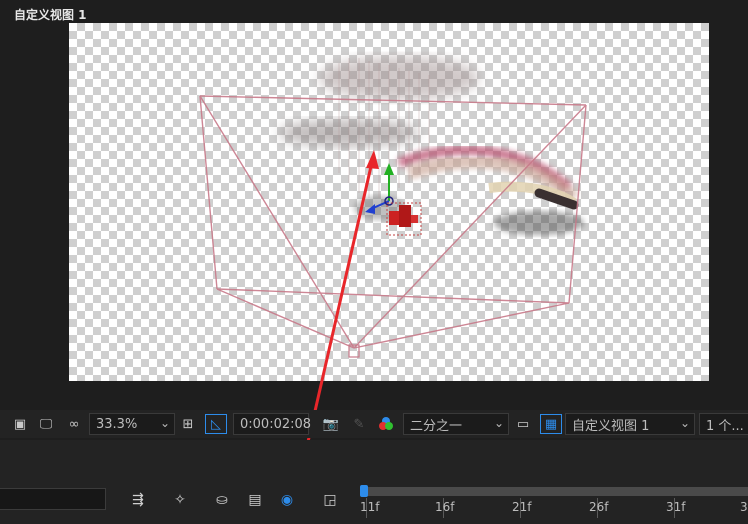 The image size is (748, 524). I want to click on current-time: 0:00:02:08, so click(276, 424).